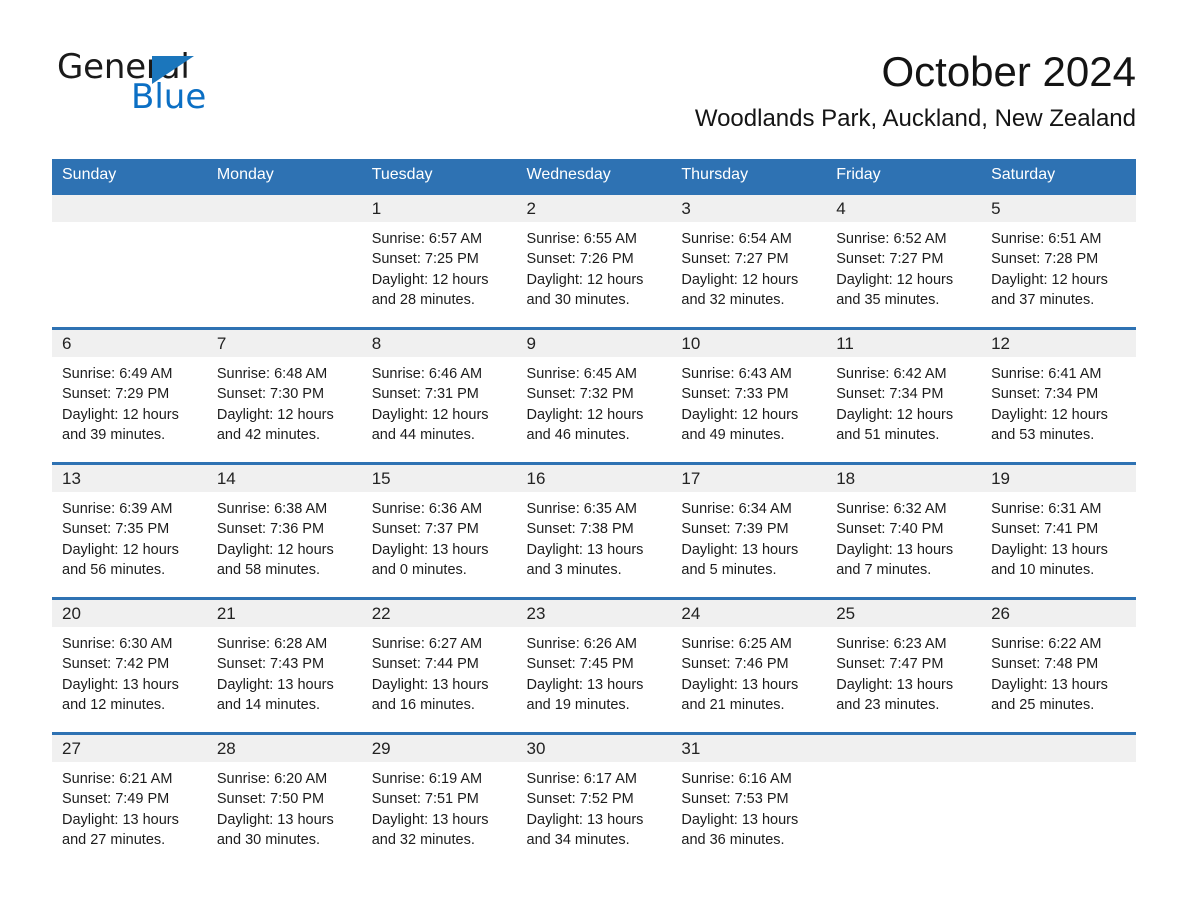  Describe the element at coordinates (1043, 704) in the screenshot. I see `daylight-text-line2: and 25 minutes.` at that location.